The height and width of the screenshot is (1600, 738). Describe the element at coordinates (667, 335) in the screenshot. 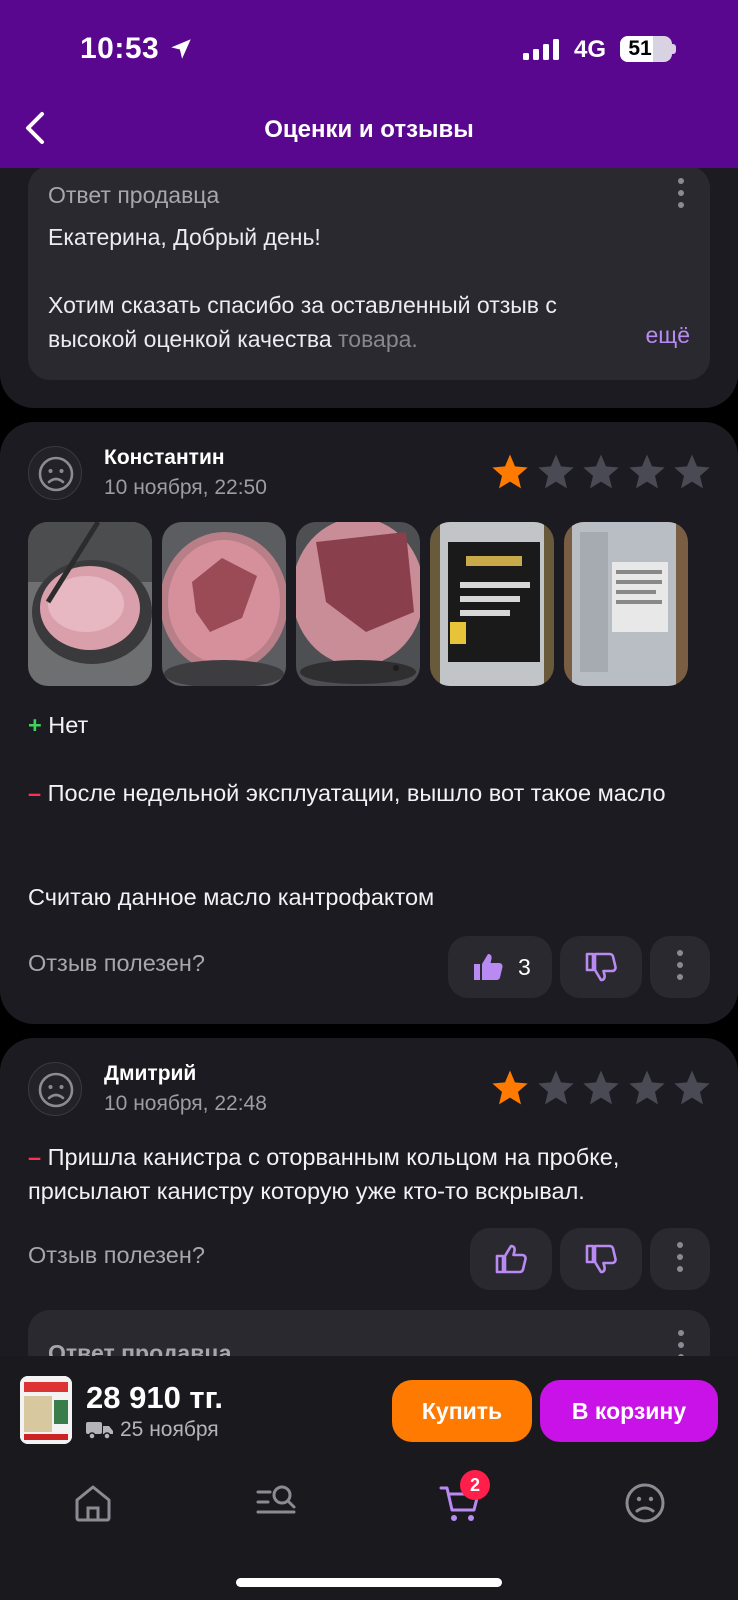

I see `seller-reply-more-link: ещё` at that location.